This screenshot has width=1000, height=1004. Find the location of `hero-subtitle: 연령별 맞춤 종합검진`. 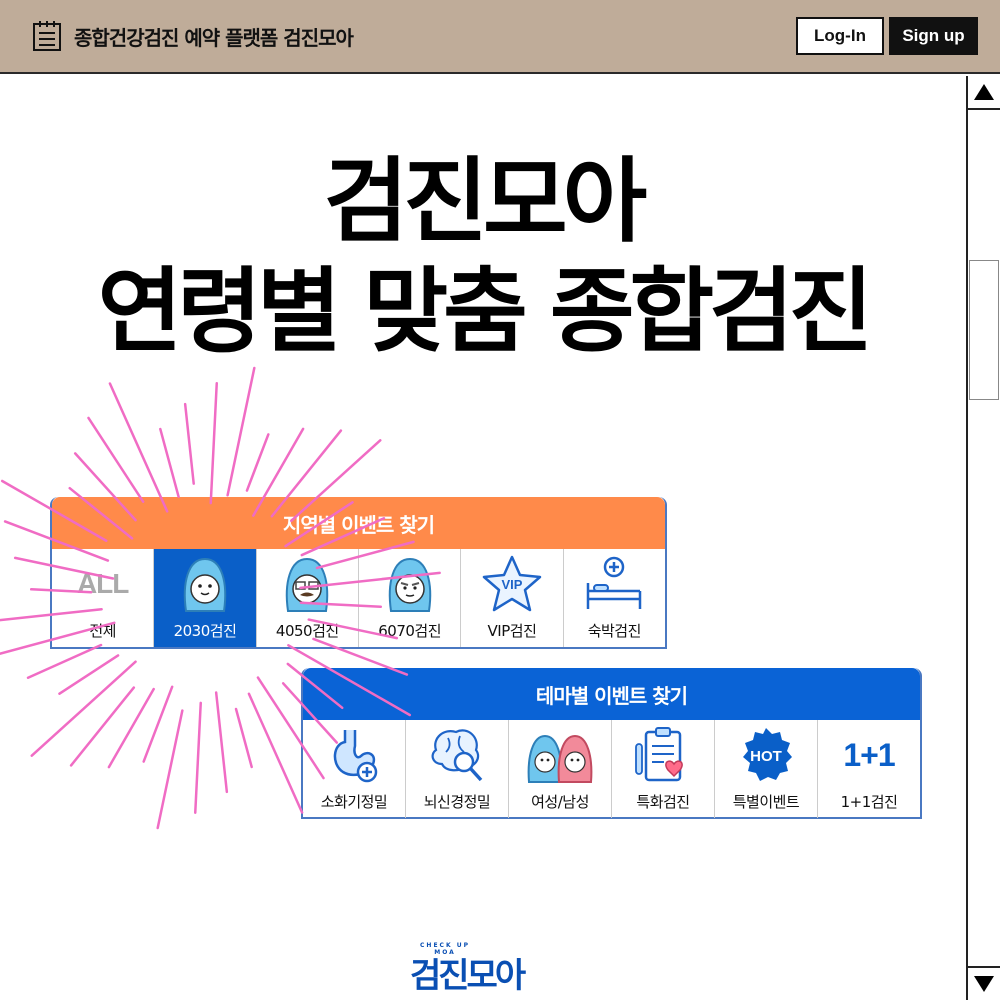

hero-subtitle: 연령별 맞춤 종합검진 is located at coordinates (485, 311).